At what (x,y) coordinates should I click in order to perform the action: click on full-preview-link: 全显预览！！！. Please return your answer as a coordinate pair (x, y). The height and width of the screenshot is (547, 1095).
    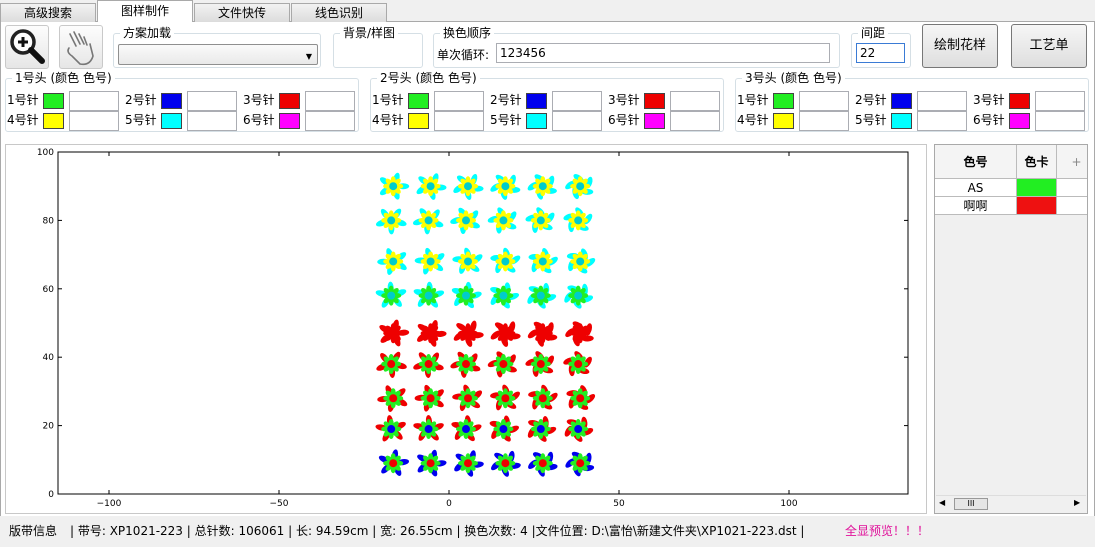
    Looking at the image, I should click on (887, 531).